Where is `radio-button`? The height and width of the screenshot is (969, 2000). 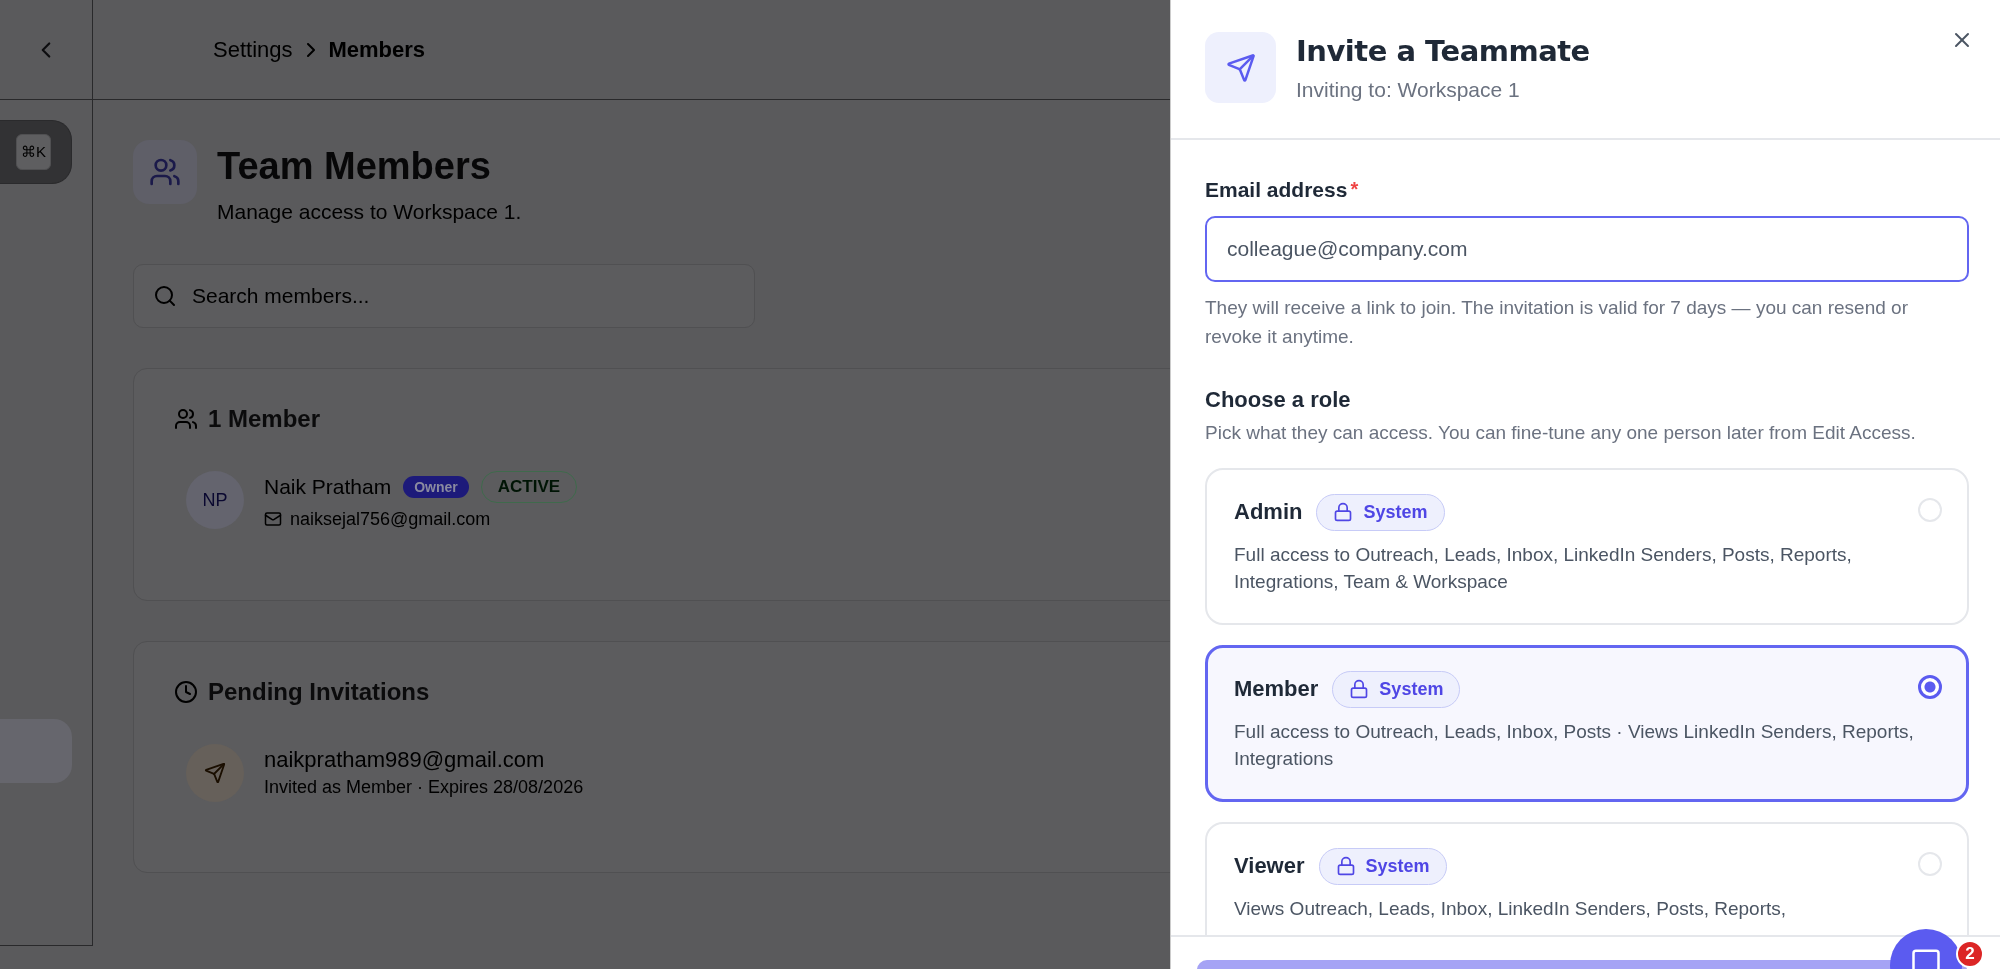
radio-button is located at coordinates (1930, 686).